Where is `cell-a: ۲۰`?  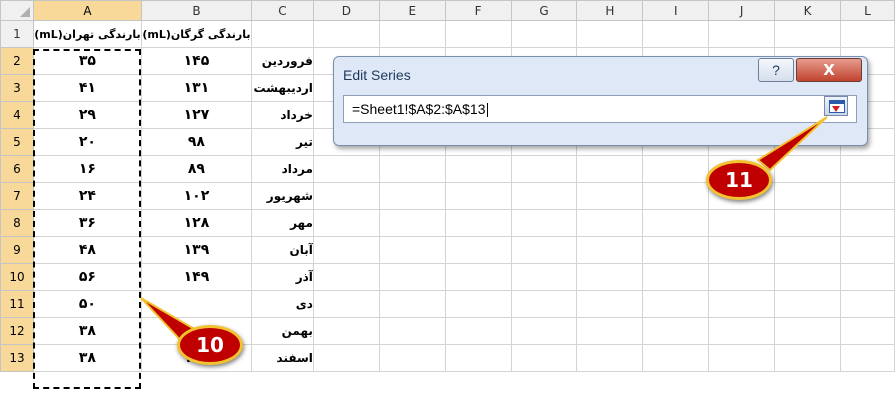 cell-a: ۲۰ is located at coordinates (87, 142).